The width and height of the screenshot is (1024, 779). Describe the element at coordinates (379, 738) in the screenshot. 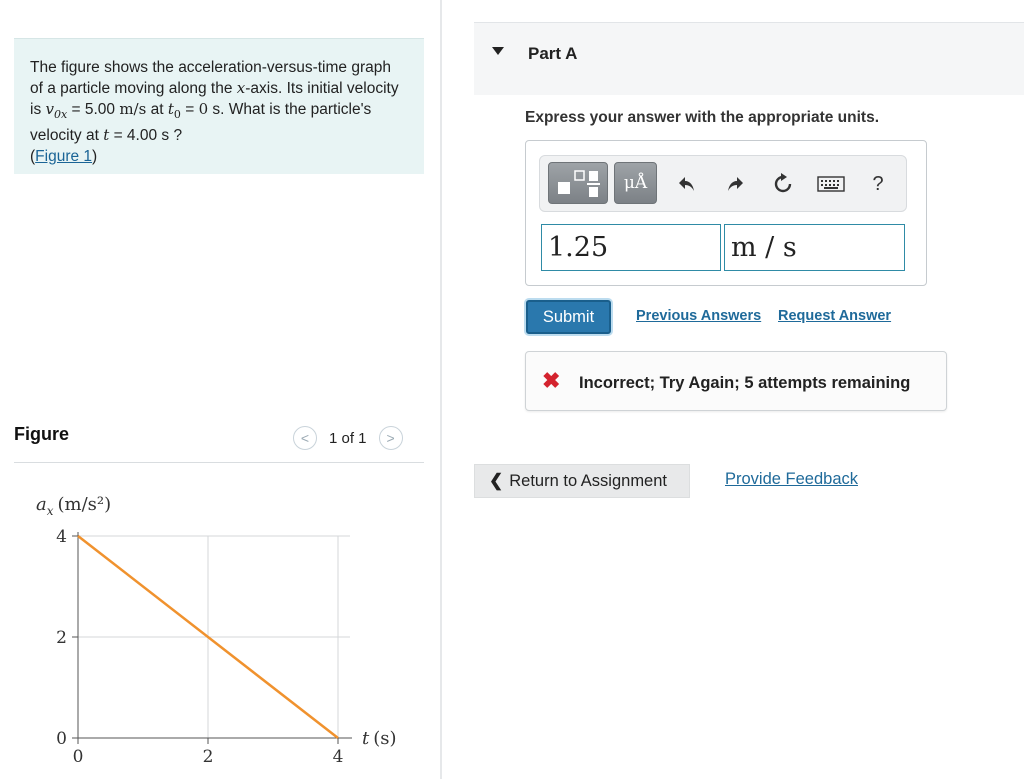

I see `x-axis-label: t (s)` at that location.